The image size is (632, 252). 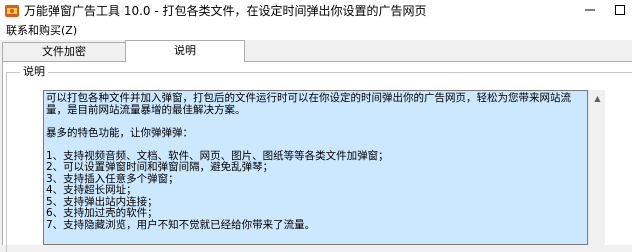 What do you see at coordinates (64, 51) in the screenshot?
I see `tab-file-encrypt: 文件加密` at bounding box center [64, 51].